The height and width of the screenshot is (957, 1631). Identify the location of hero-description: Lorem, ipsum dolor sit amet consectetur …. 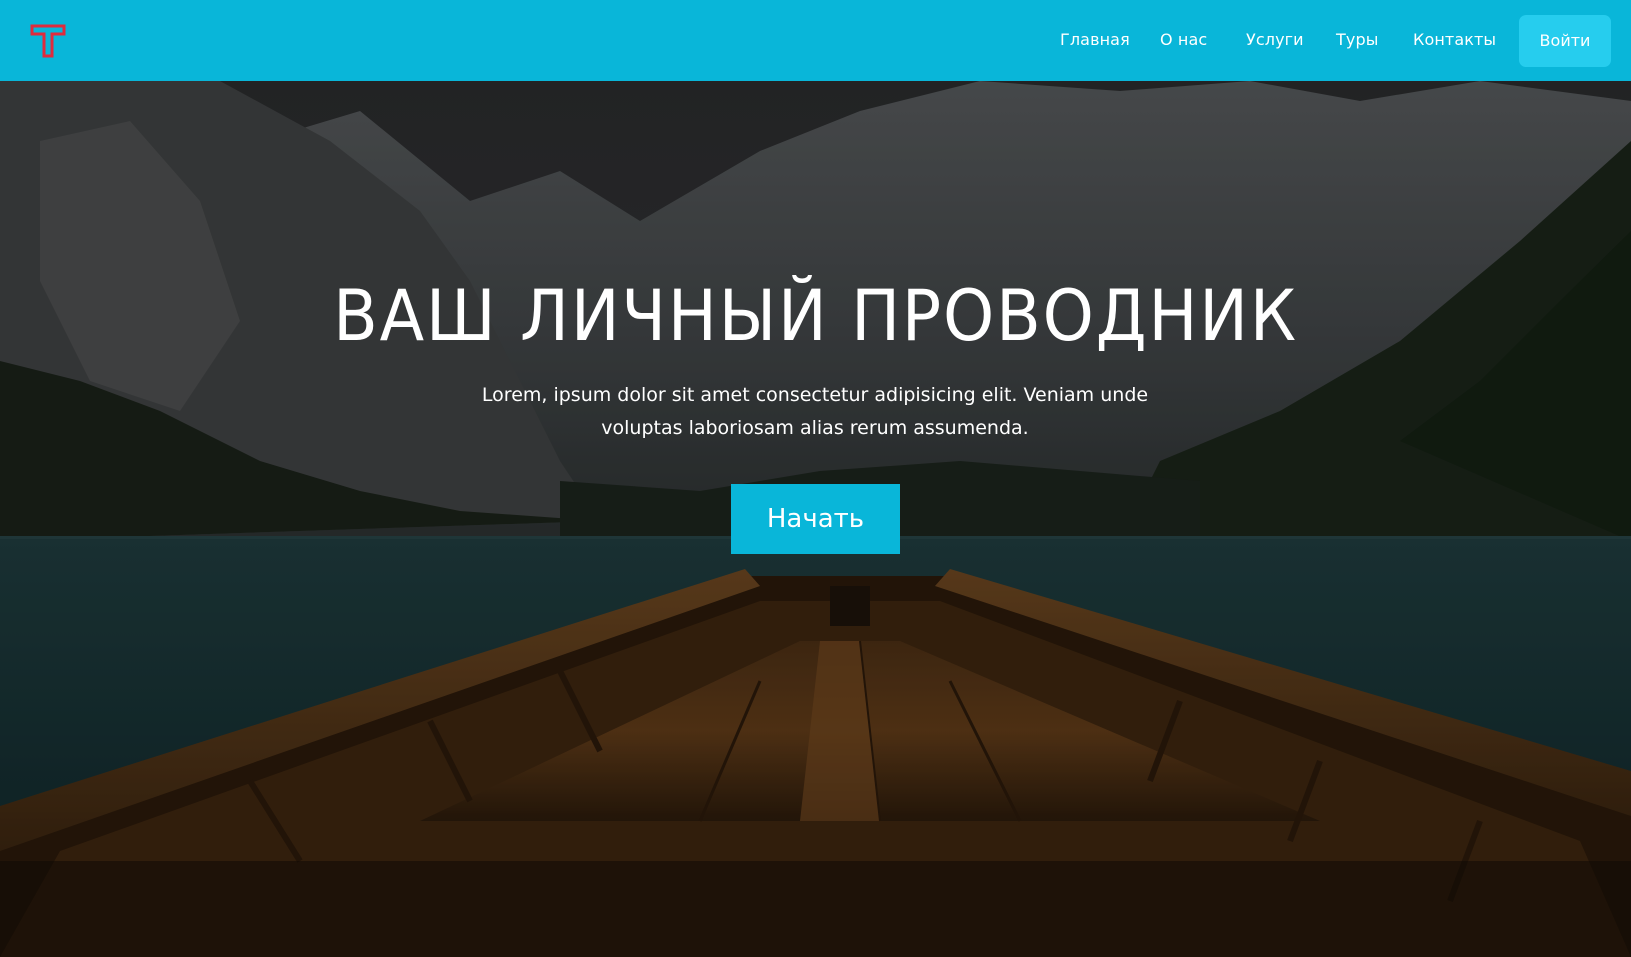
(815, 411).